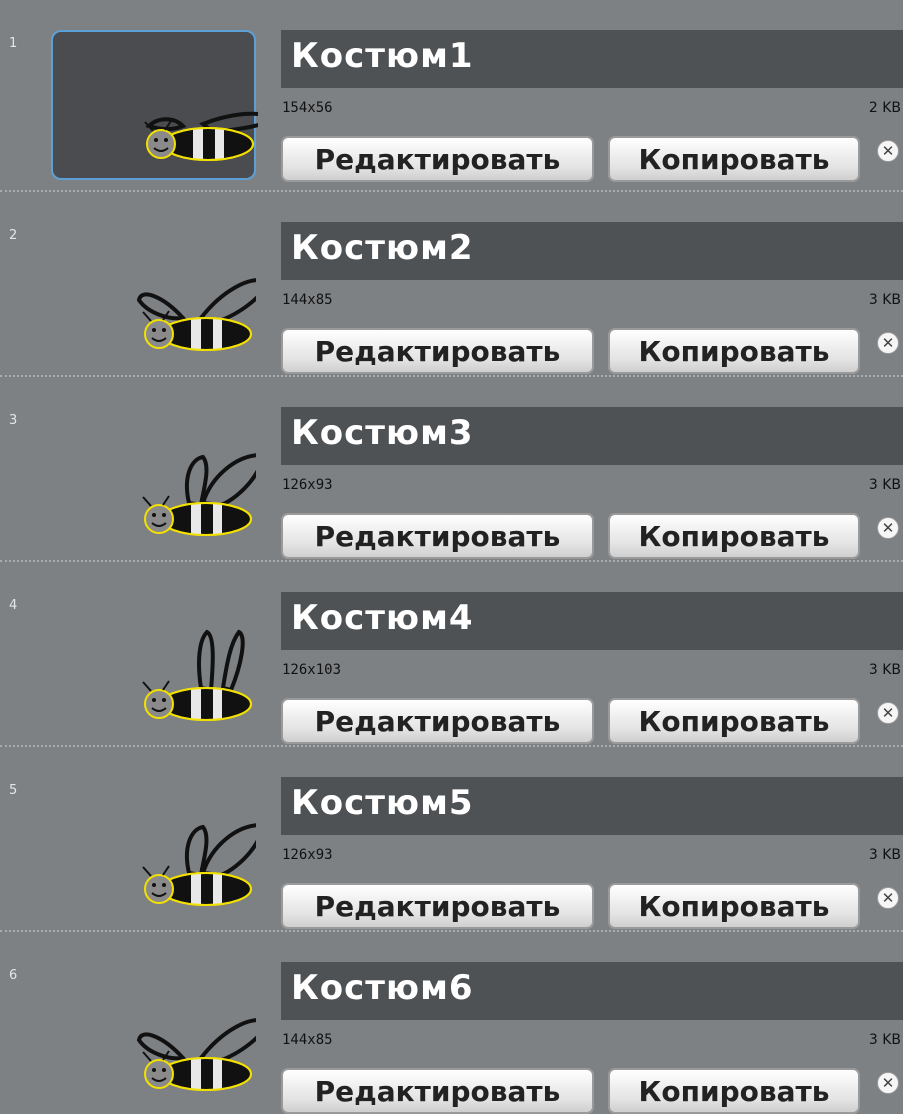 The height and width of the screenshot is (1114, 903). Describe the element at coordinates (382, 618) in the screenshot. I see `costume-name: Костюм4` at that location.